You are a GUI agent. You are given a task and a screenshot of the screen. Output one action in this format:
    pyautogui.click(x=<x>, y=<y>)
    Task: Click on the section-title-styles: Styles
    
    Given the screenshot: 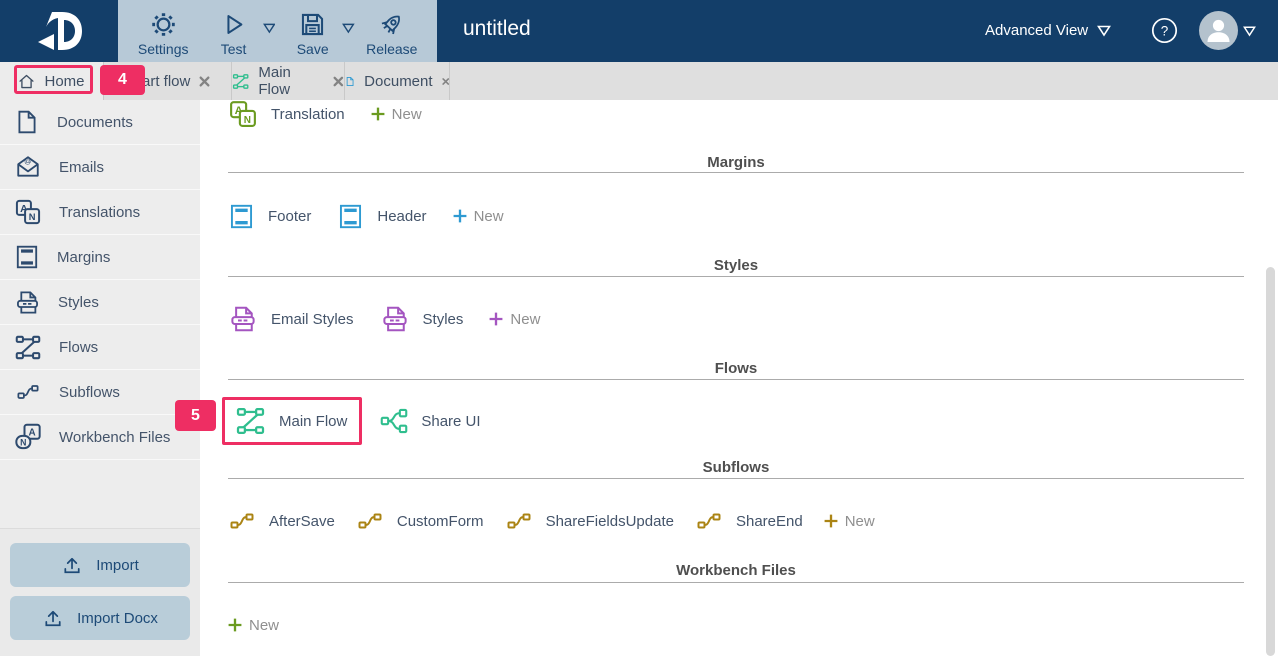 What is the action you would take?
    pyautogui.click(x=736, y=265)
    